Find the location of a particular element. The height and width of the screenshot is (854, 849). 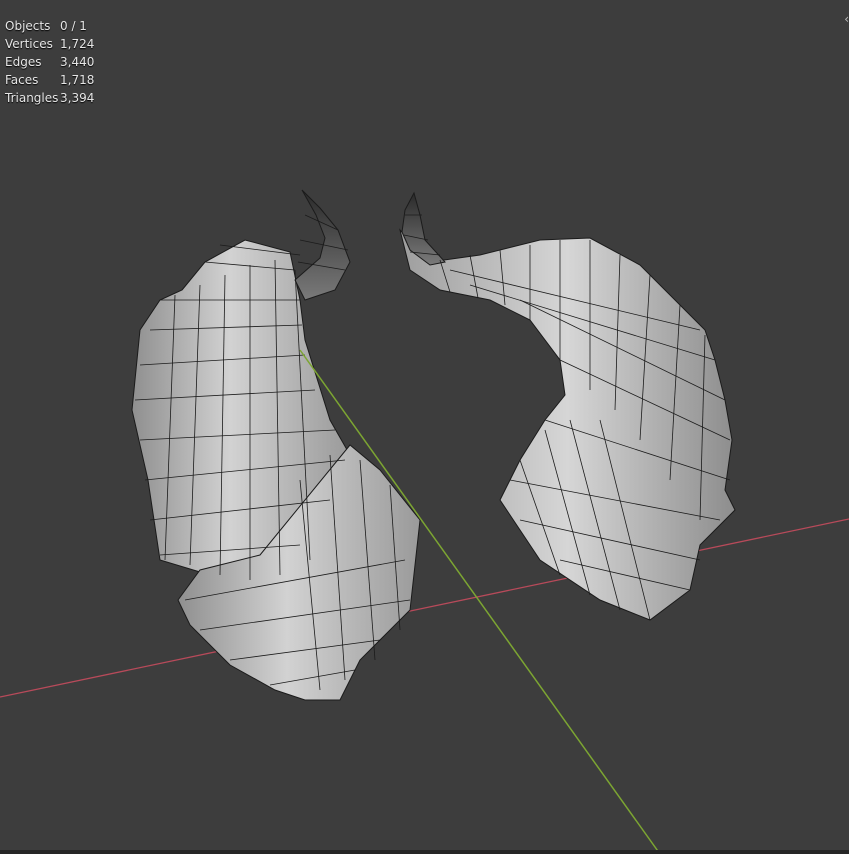

stat-label: Triangles is located at coordinates (32, 98).